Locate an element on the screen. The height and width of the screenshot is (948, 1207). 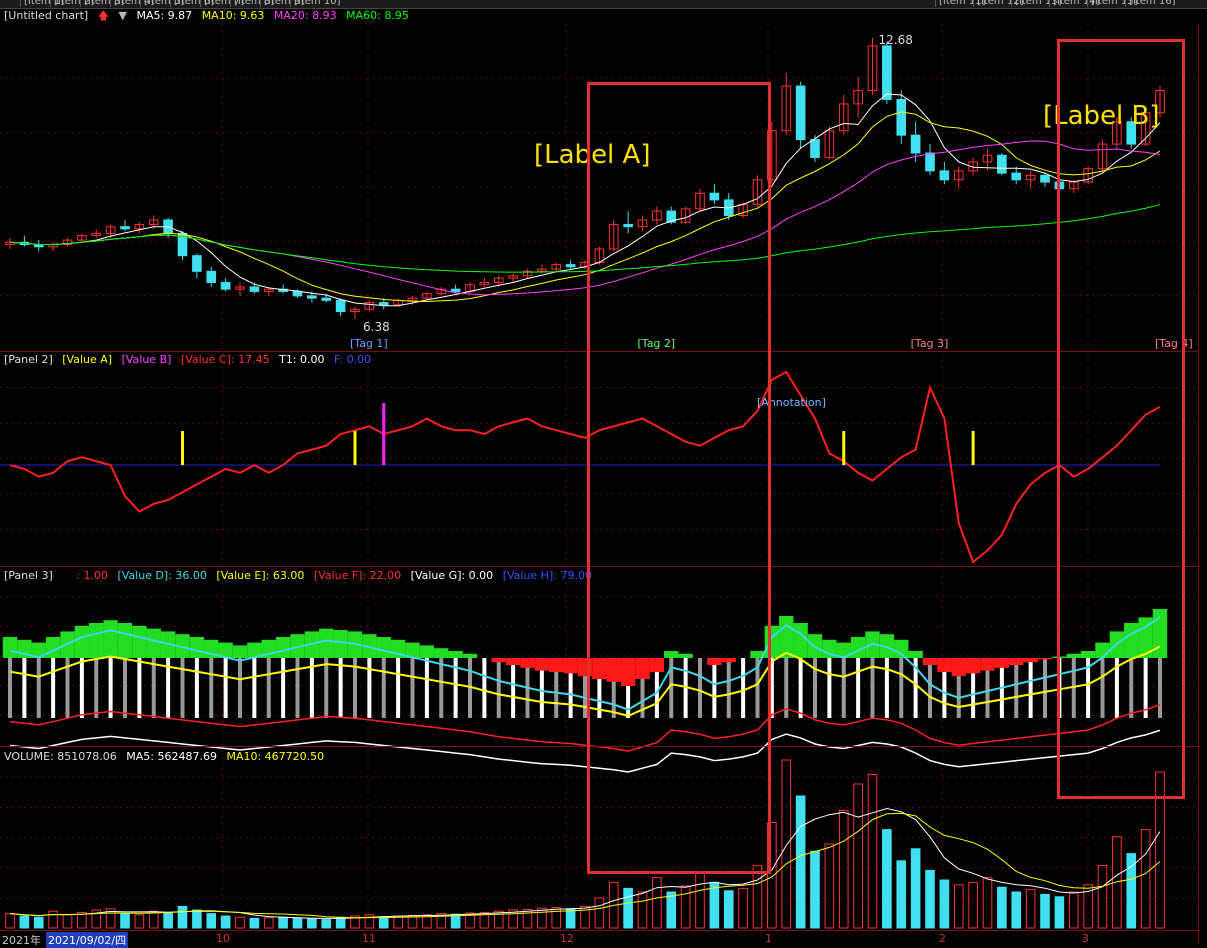
panel2-field5: F: 0.00 is located at coordinates (353, 359).